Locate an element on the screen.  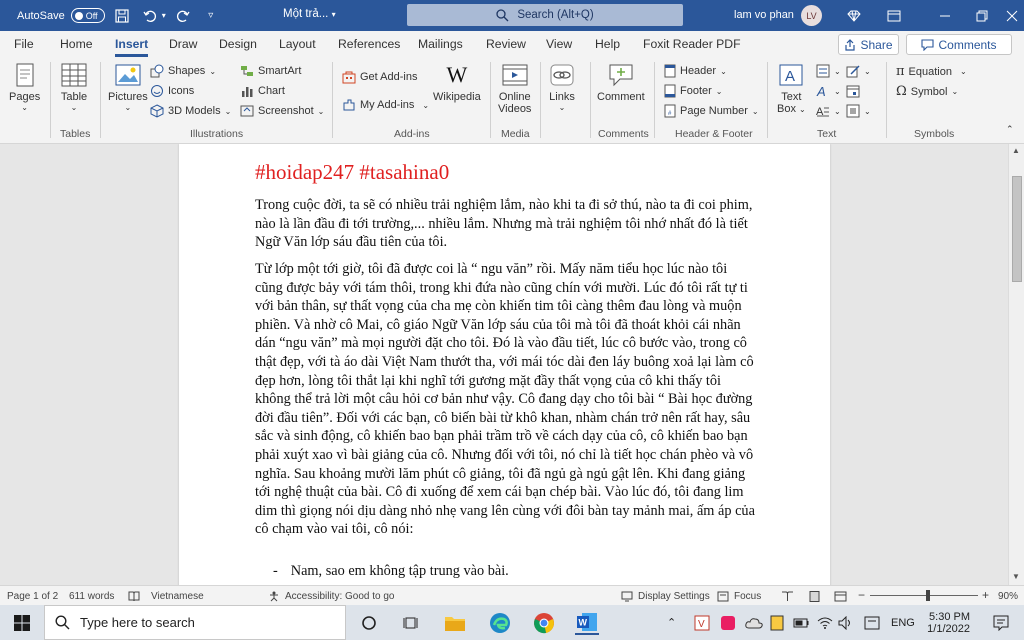
zoom-out-icon: − is located at coordinates (861, 595).